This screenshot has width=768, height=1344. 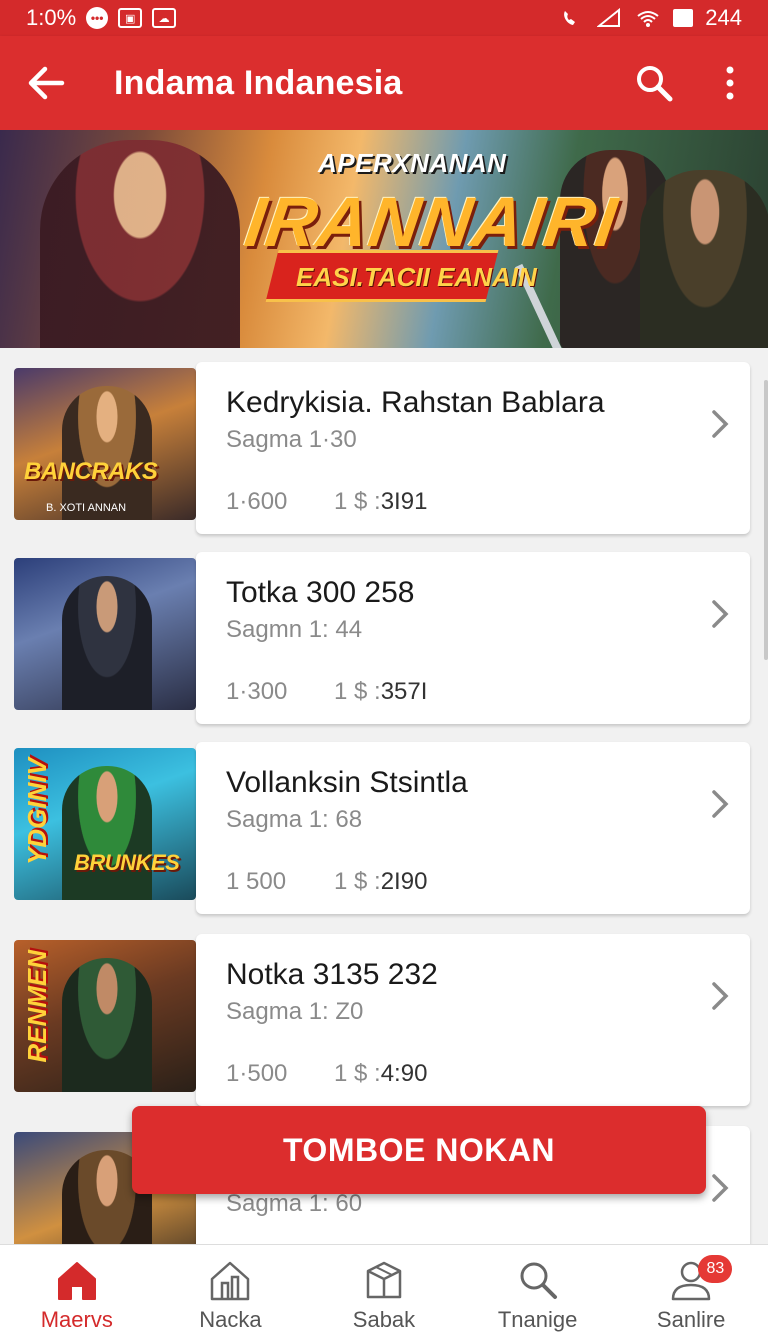 What do you see at coordinates (258, 82) in the screenshot?
I see `page-title: Indama Indanesia` at bounding box center [258, 82].